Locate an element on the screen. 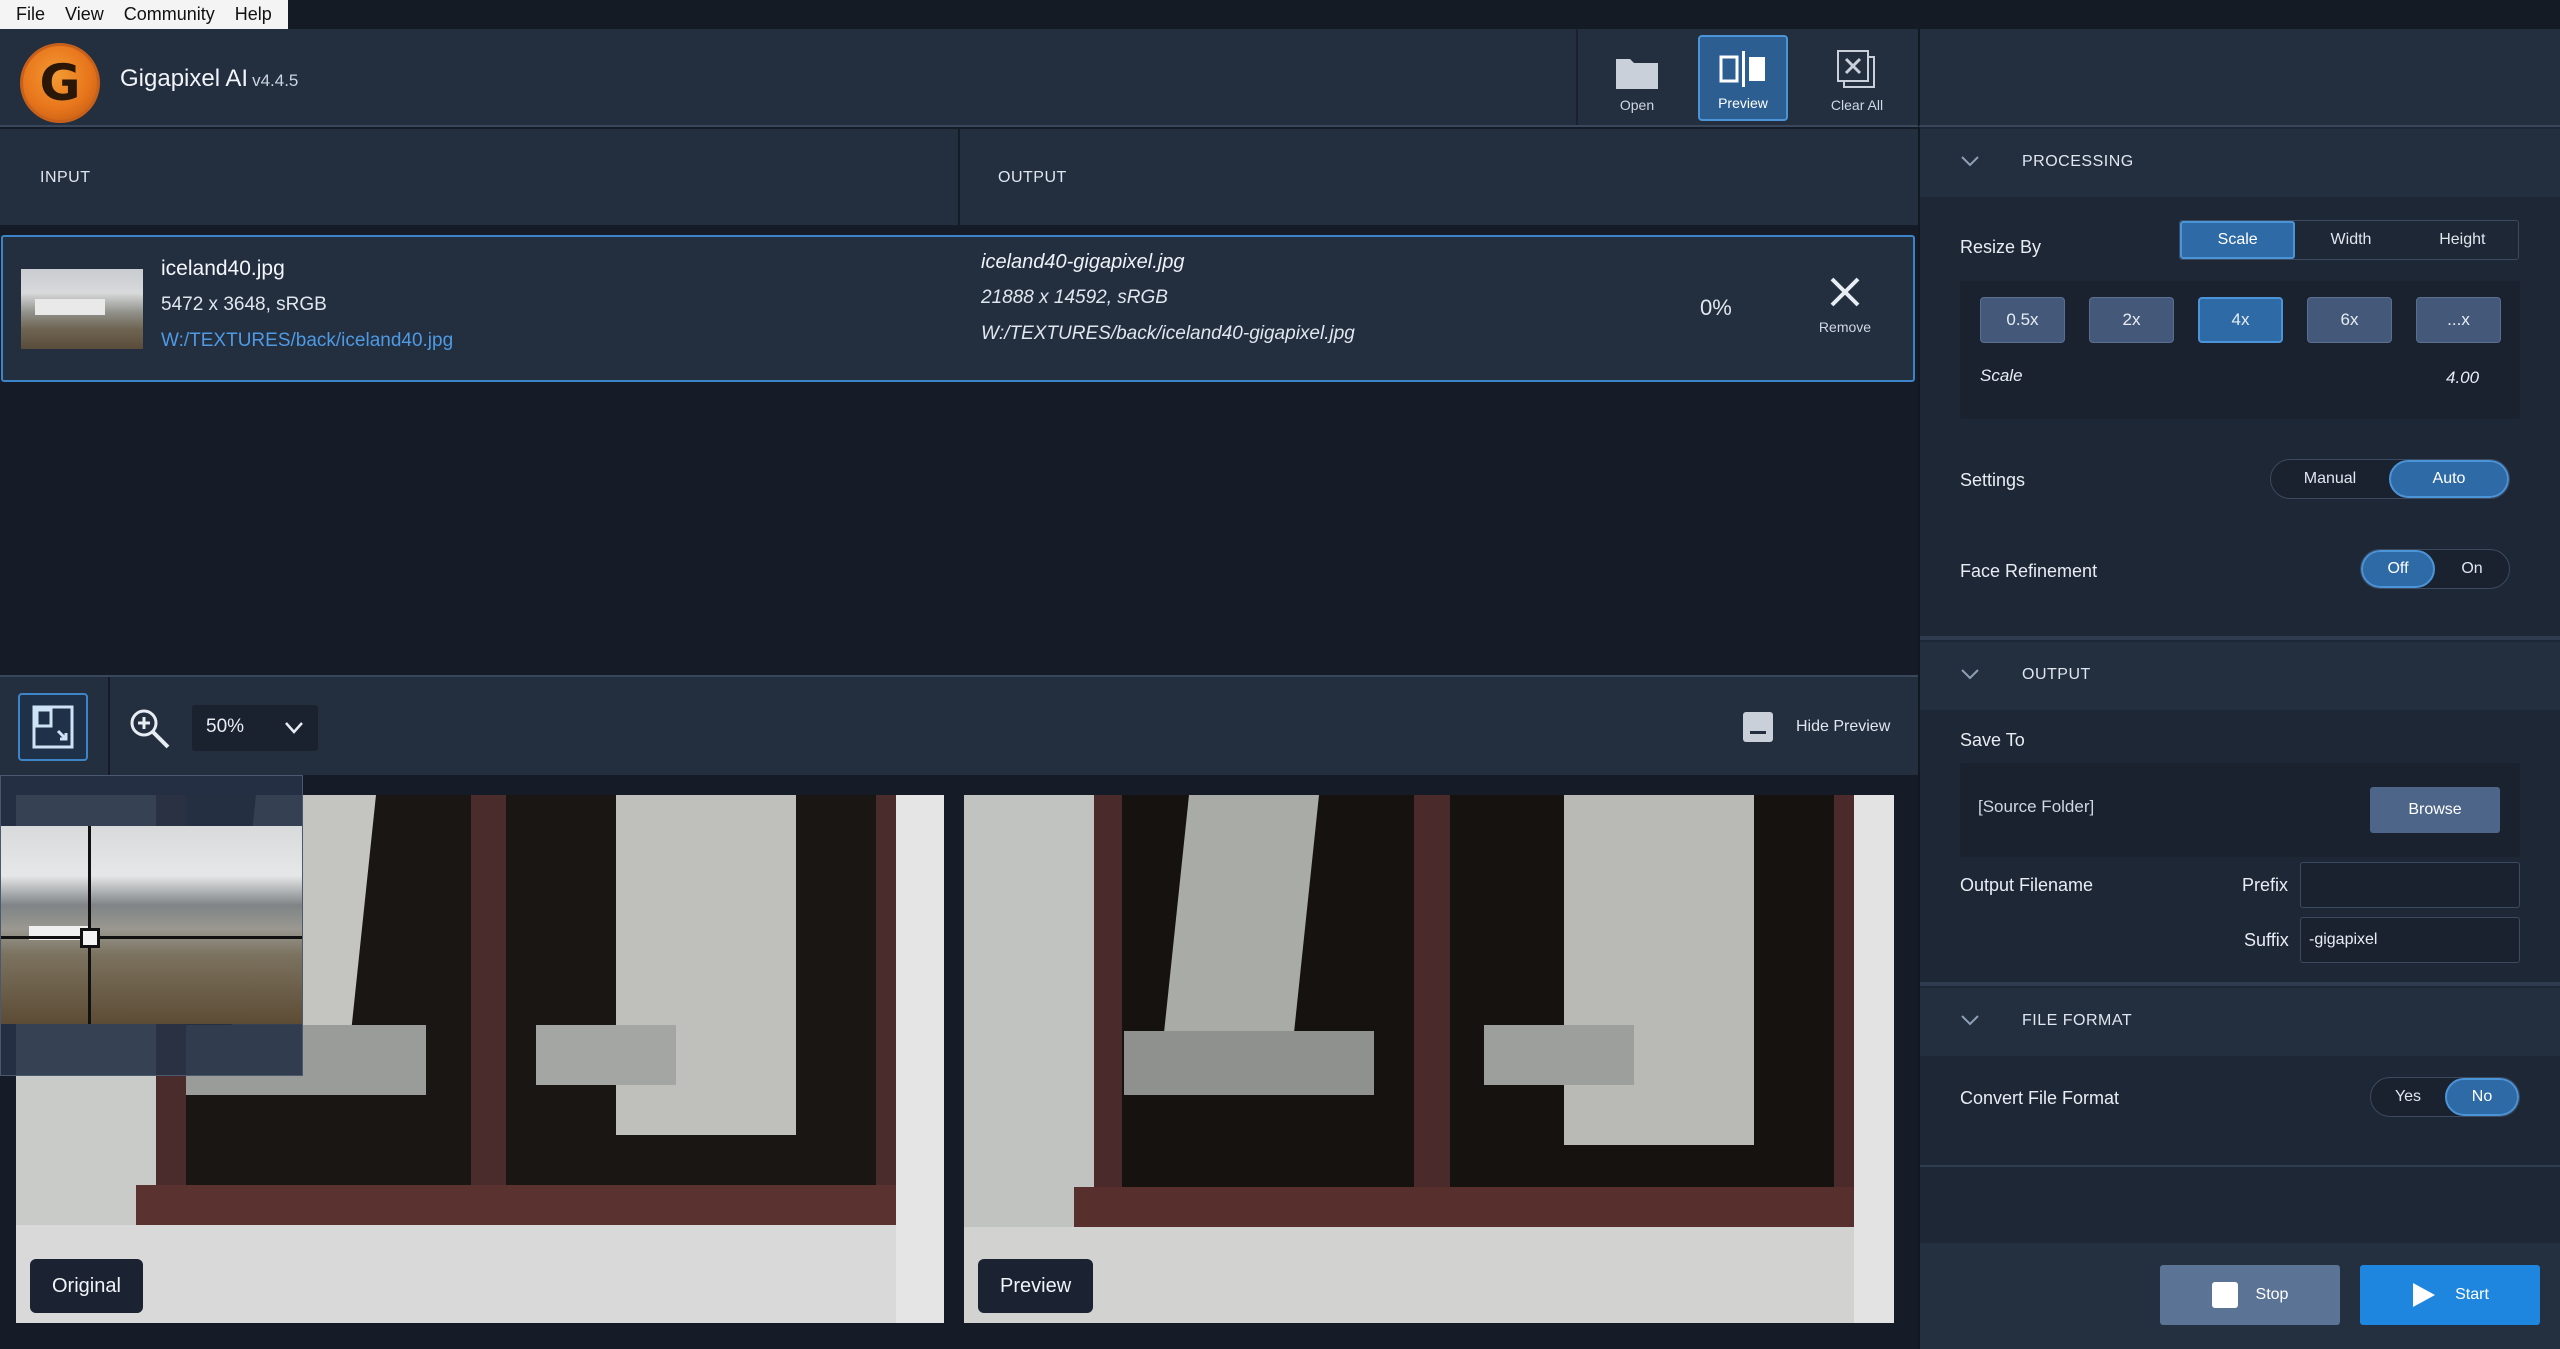 This screenshot has height=1349, width=2560. settings-label: Settings is located at coordinates (1993, 480).